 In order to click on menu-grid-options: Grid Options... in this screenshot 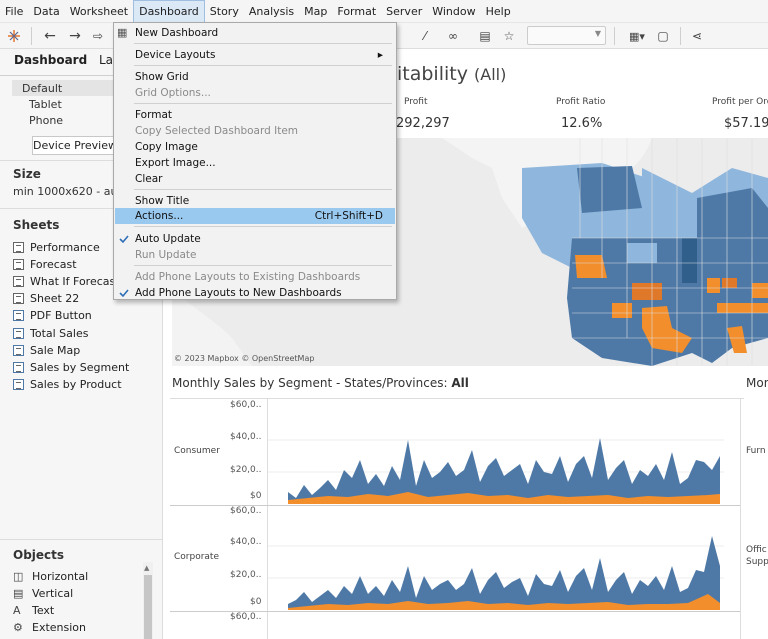, I will do `click(255, 93)`.